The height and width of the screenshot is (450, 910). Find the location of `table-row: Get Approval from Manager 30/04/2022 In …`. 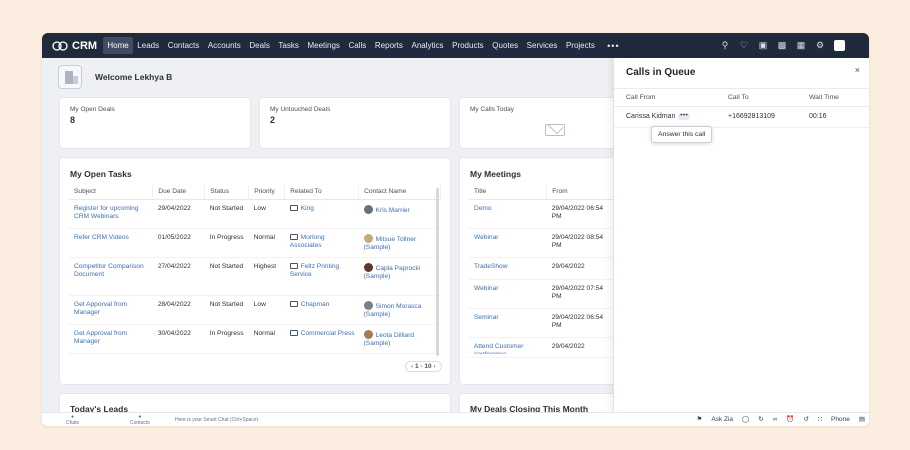

table-row: Get Approval from Manager 30/04/2022 In … is located at coordinates (255, 339).